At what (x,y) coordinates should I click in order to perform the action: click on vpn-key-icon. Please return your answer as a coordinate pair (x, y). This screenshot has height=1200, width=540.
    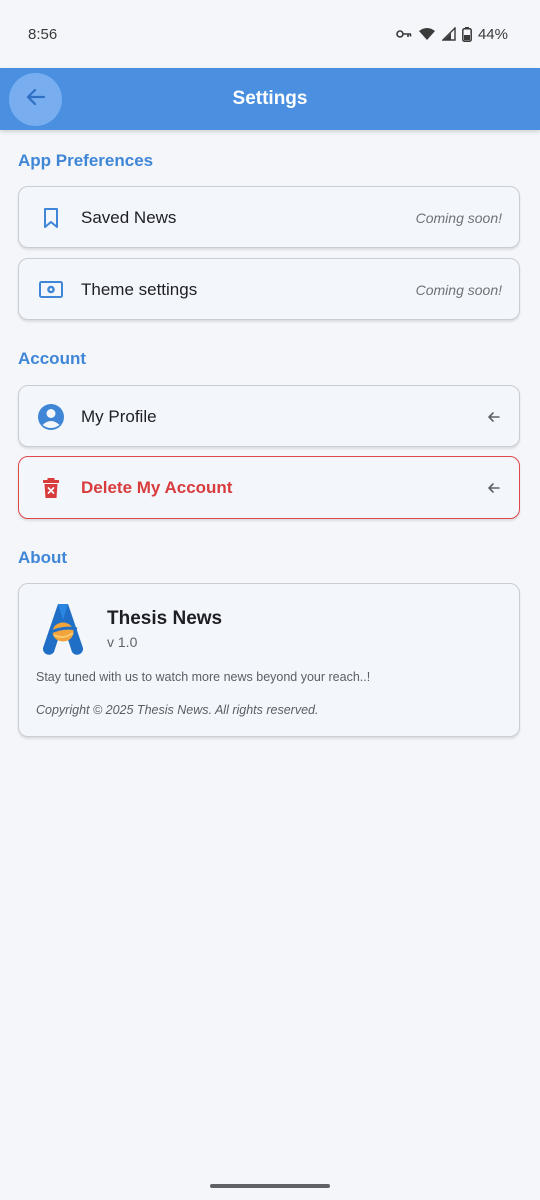
    Looking at the image, I should click on (404, 34).